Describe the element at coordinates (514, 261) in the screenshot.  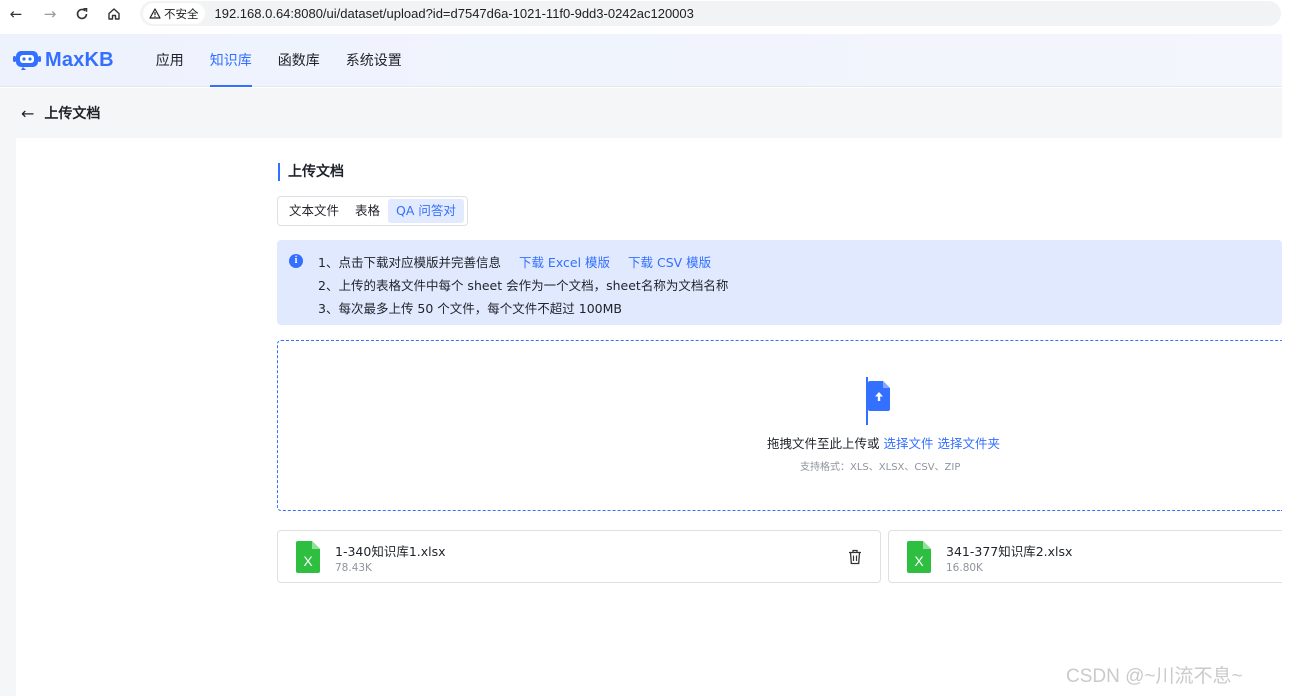
I see `alert-line-1: 1、点击下载对应模版并完善信息 下载 Excel 模版 下载 CSV 模版` at that location.